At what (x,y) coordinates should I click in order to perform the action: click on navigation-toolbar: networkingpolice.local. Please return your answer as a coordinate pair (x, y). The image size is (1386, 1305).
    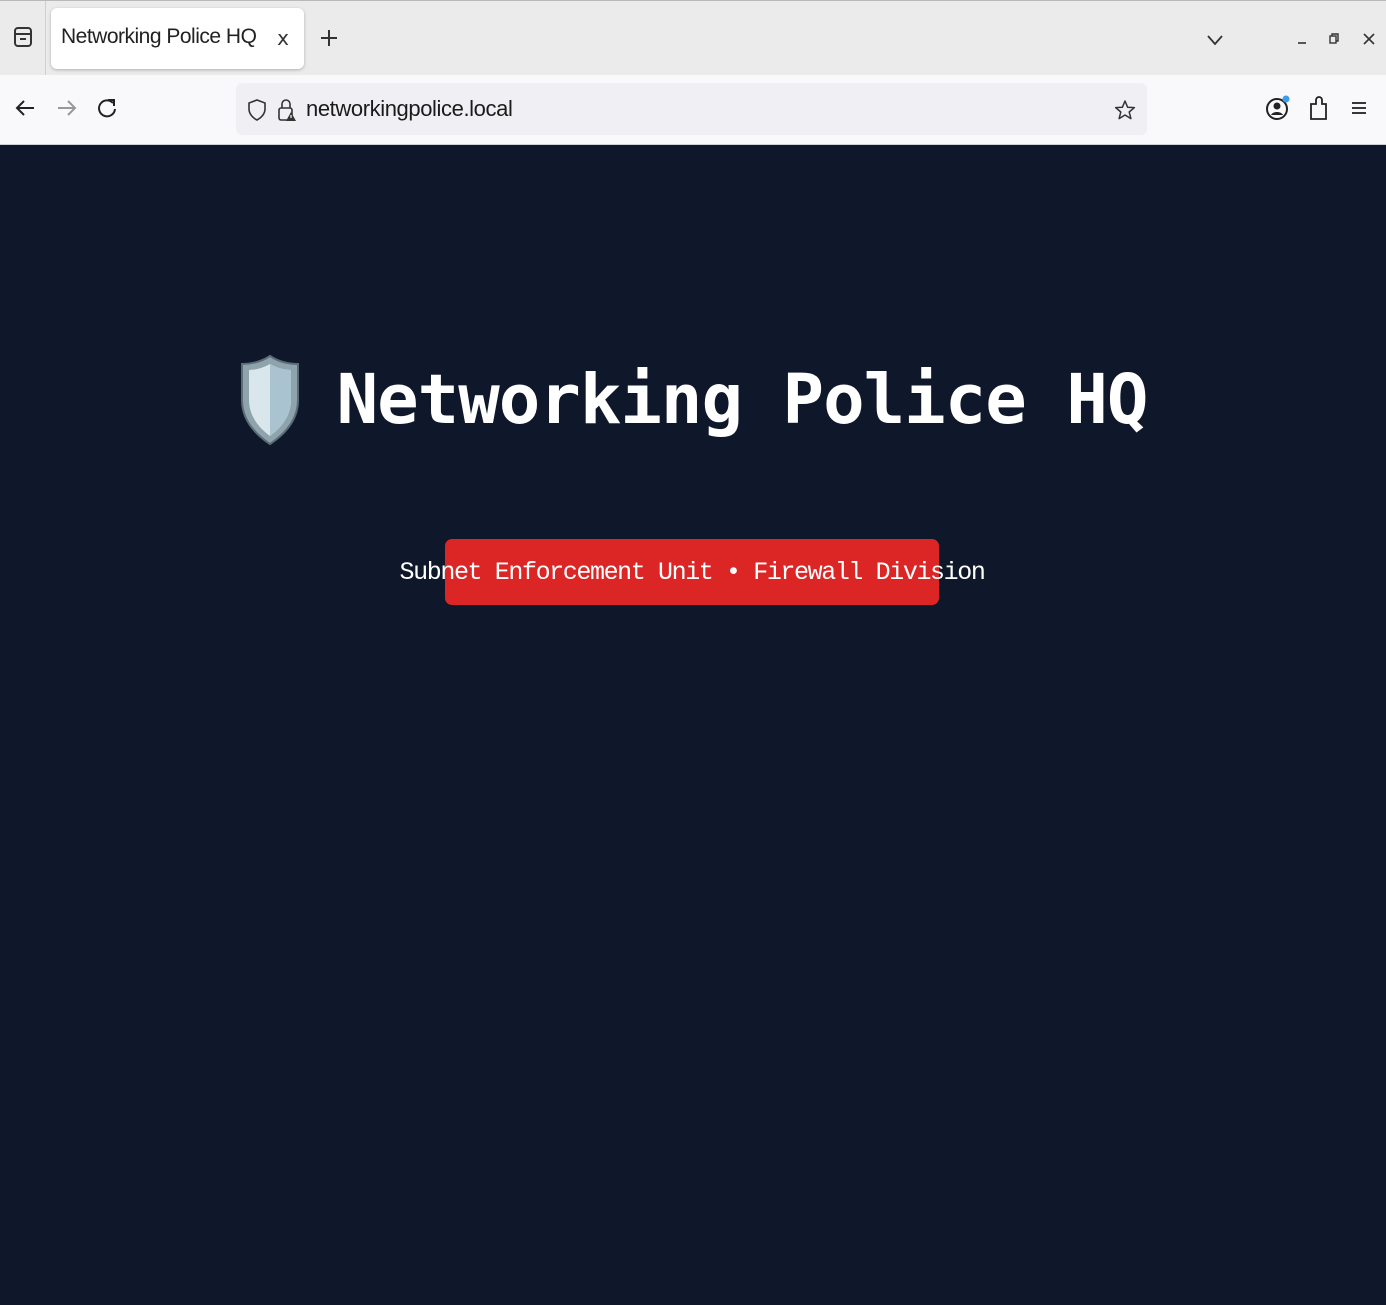
    Looking at the image, I should click on (693, 110).